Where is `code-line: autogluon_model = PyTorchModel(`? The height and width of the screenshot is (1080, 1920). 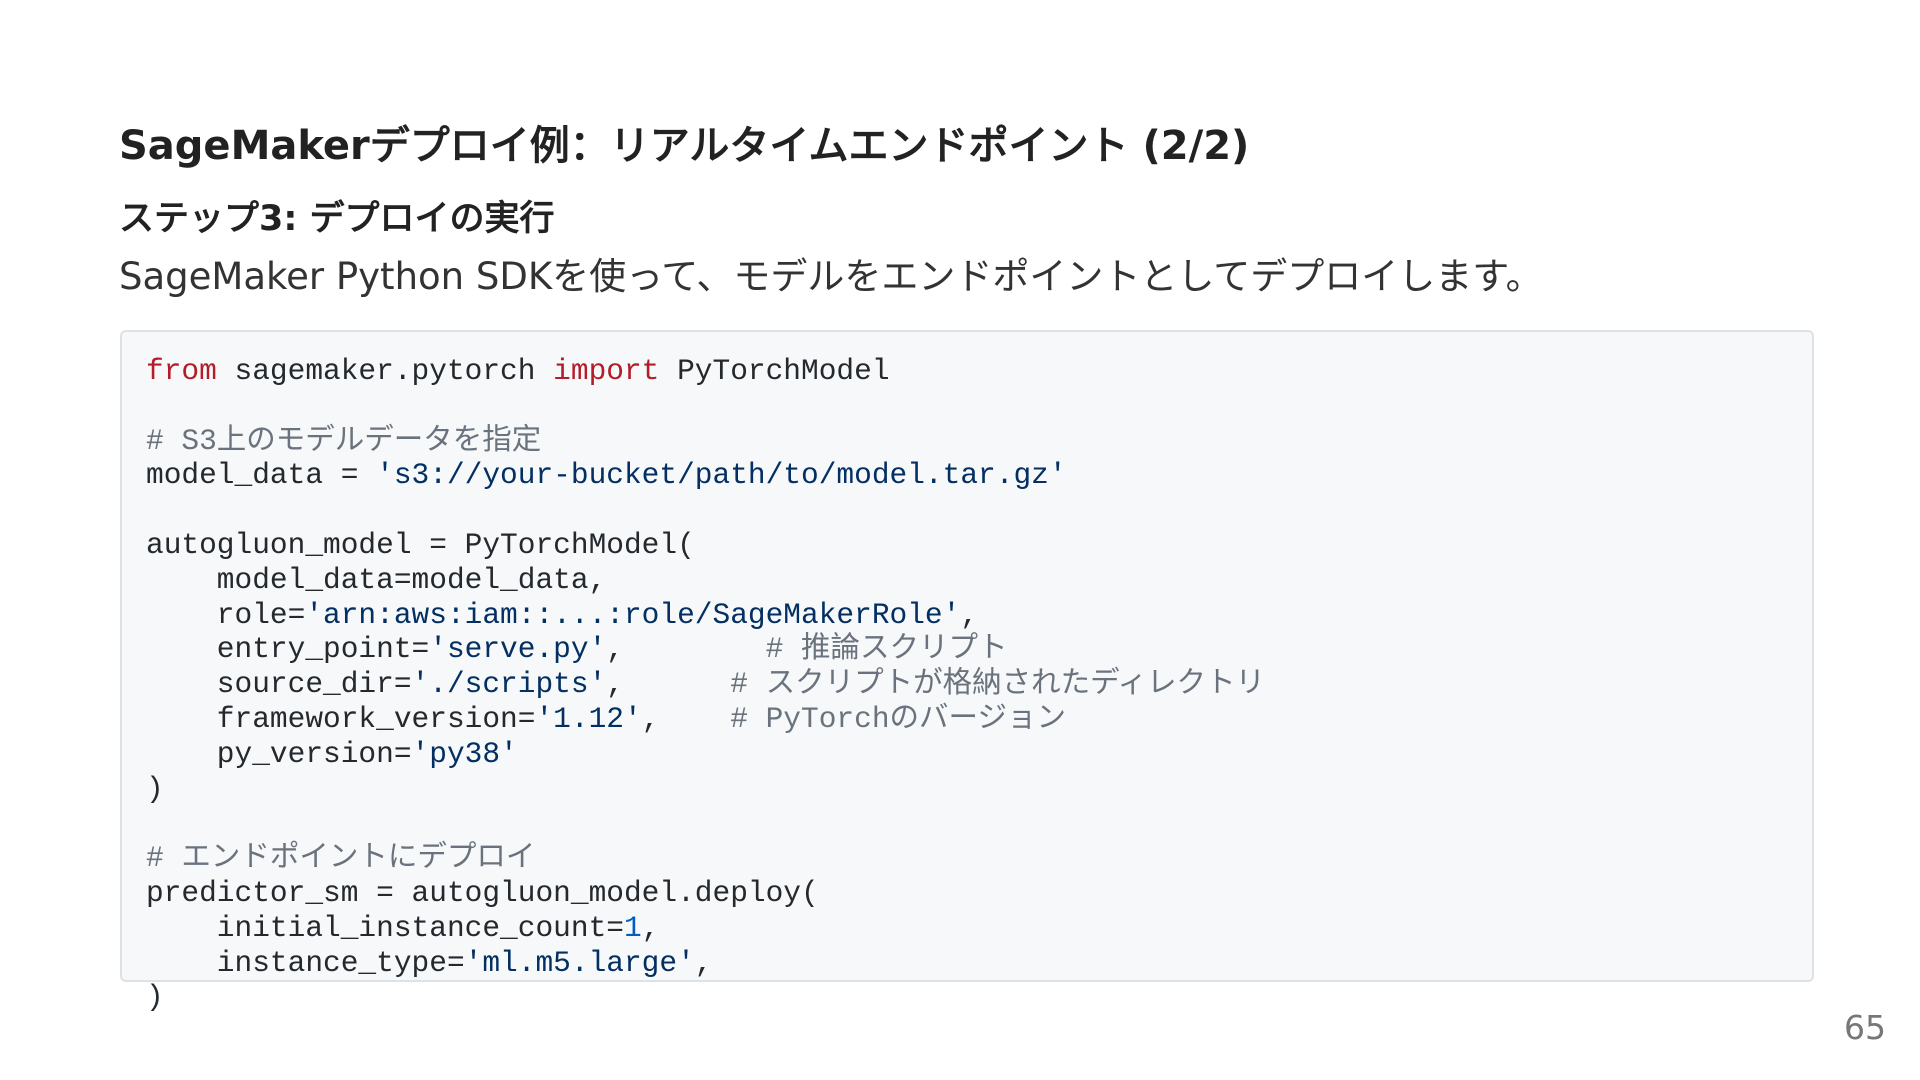
code-line: autogluon_model = PyTorchModel( is located at coordinates (705, 545).